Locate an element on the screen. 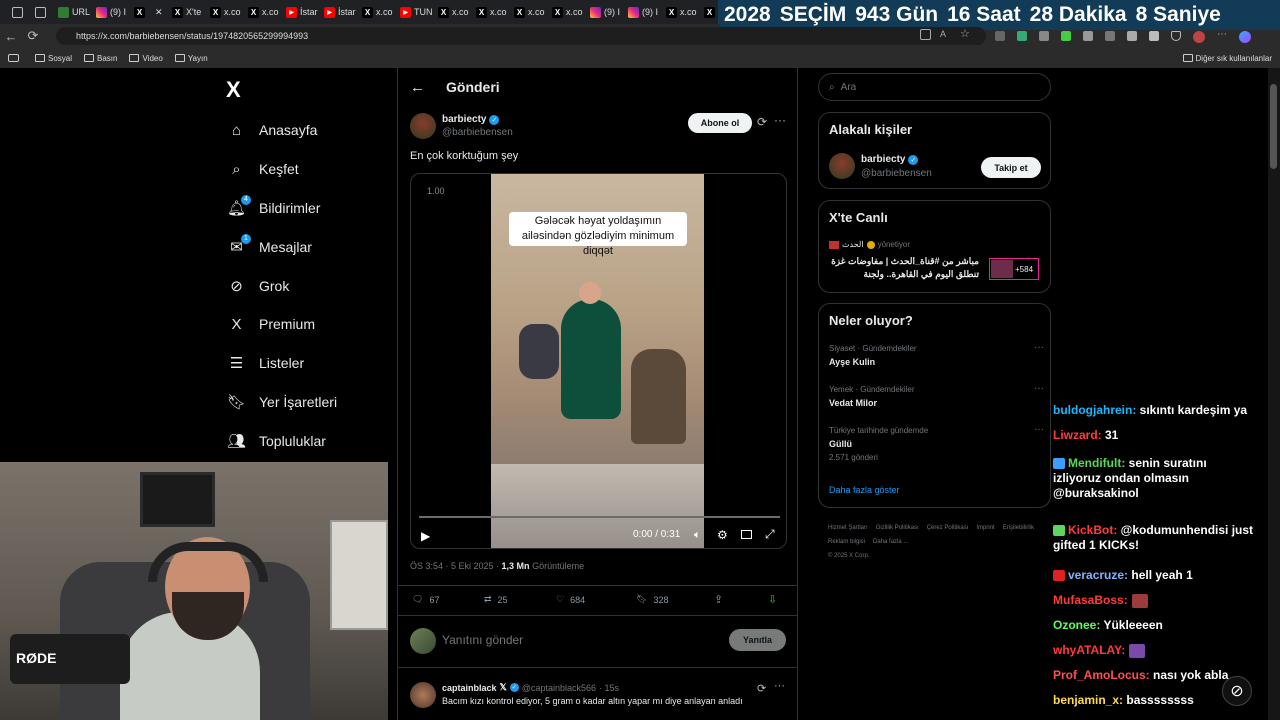 Image resolution: width=1280 pixels, height=720 pixels. author-name: barbiecty is located at coordinates (464, 119).